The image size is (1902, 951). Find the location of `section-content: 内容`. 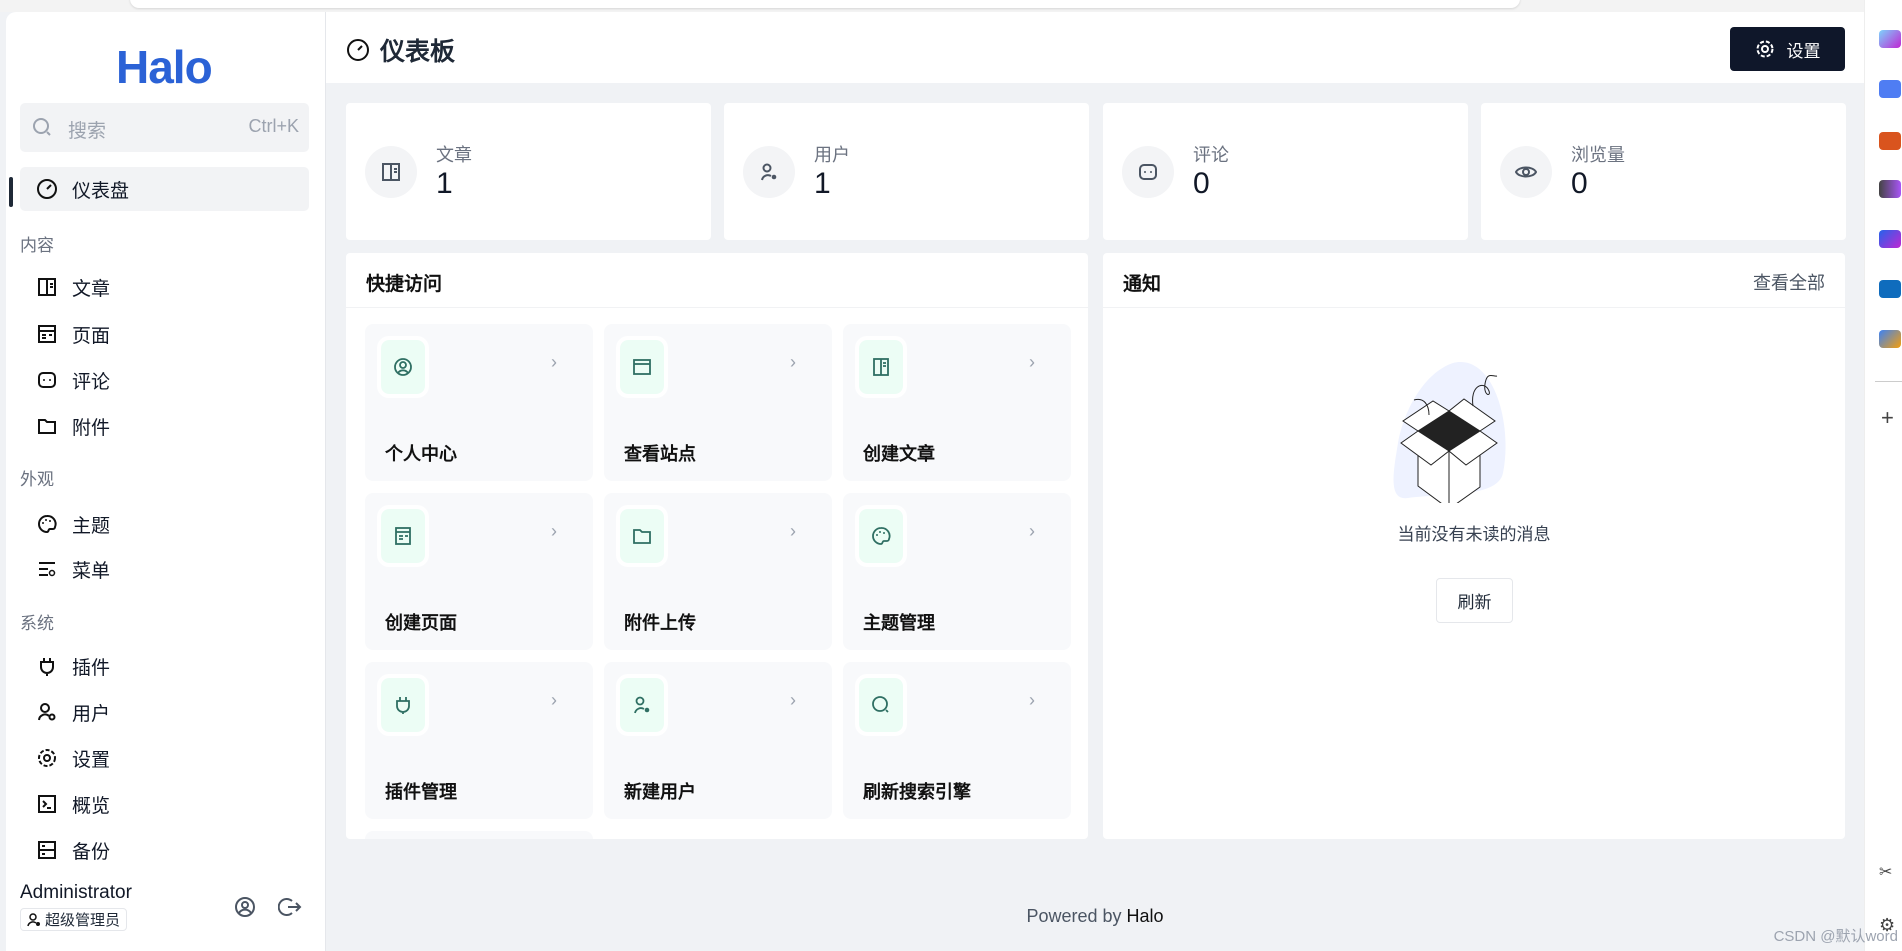

section-content: 内容 is located at coordinates (37, 245).